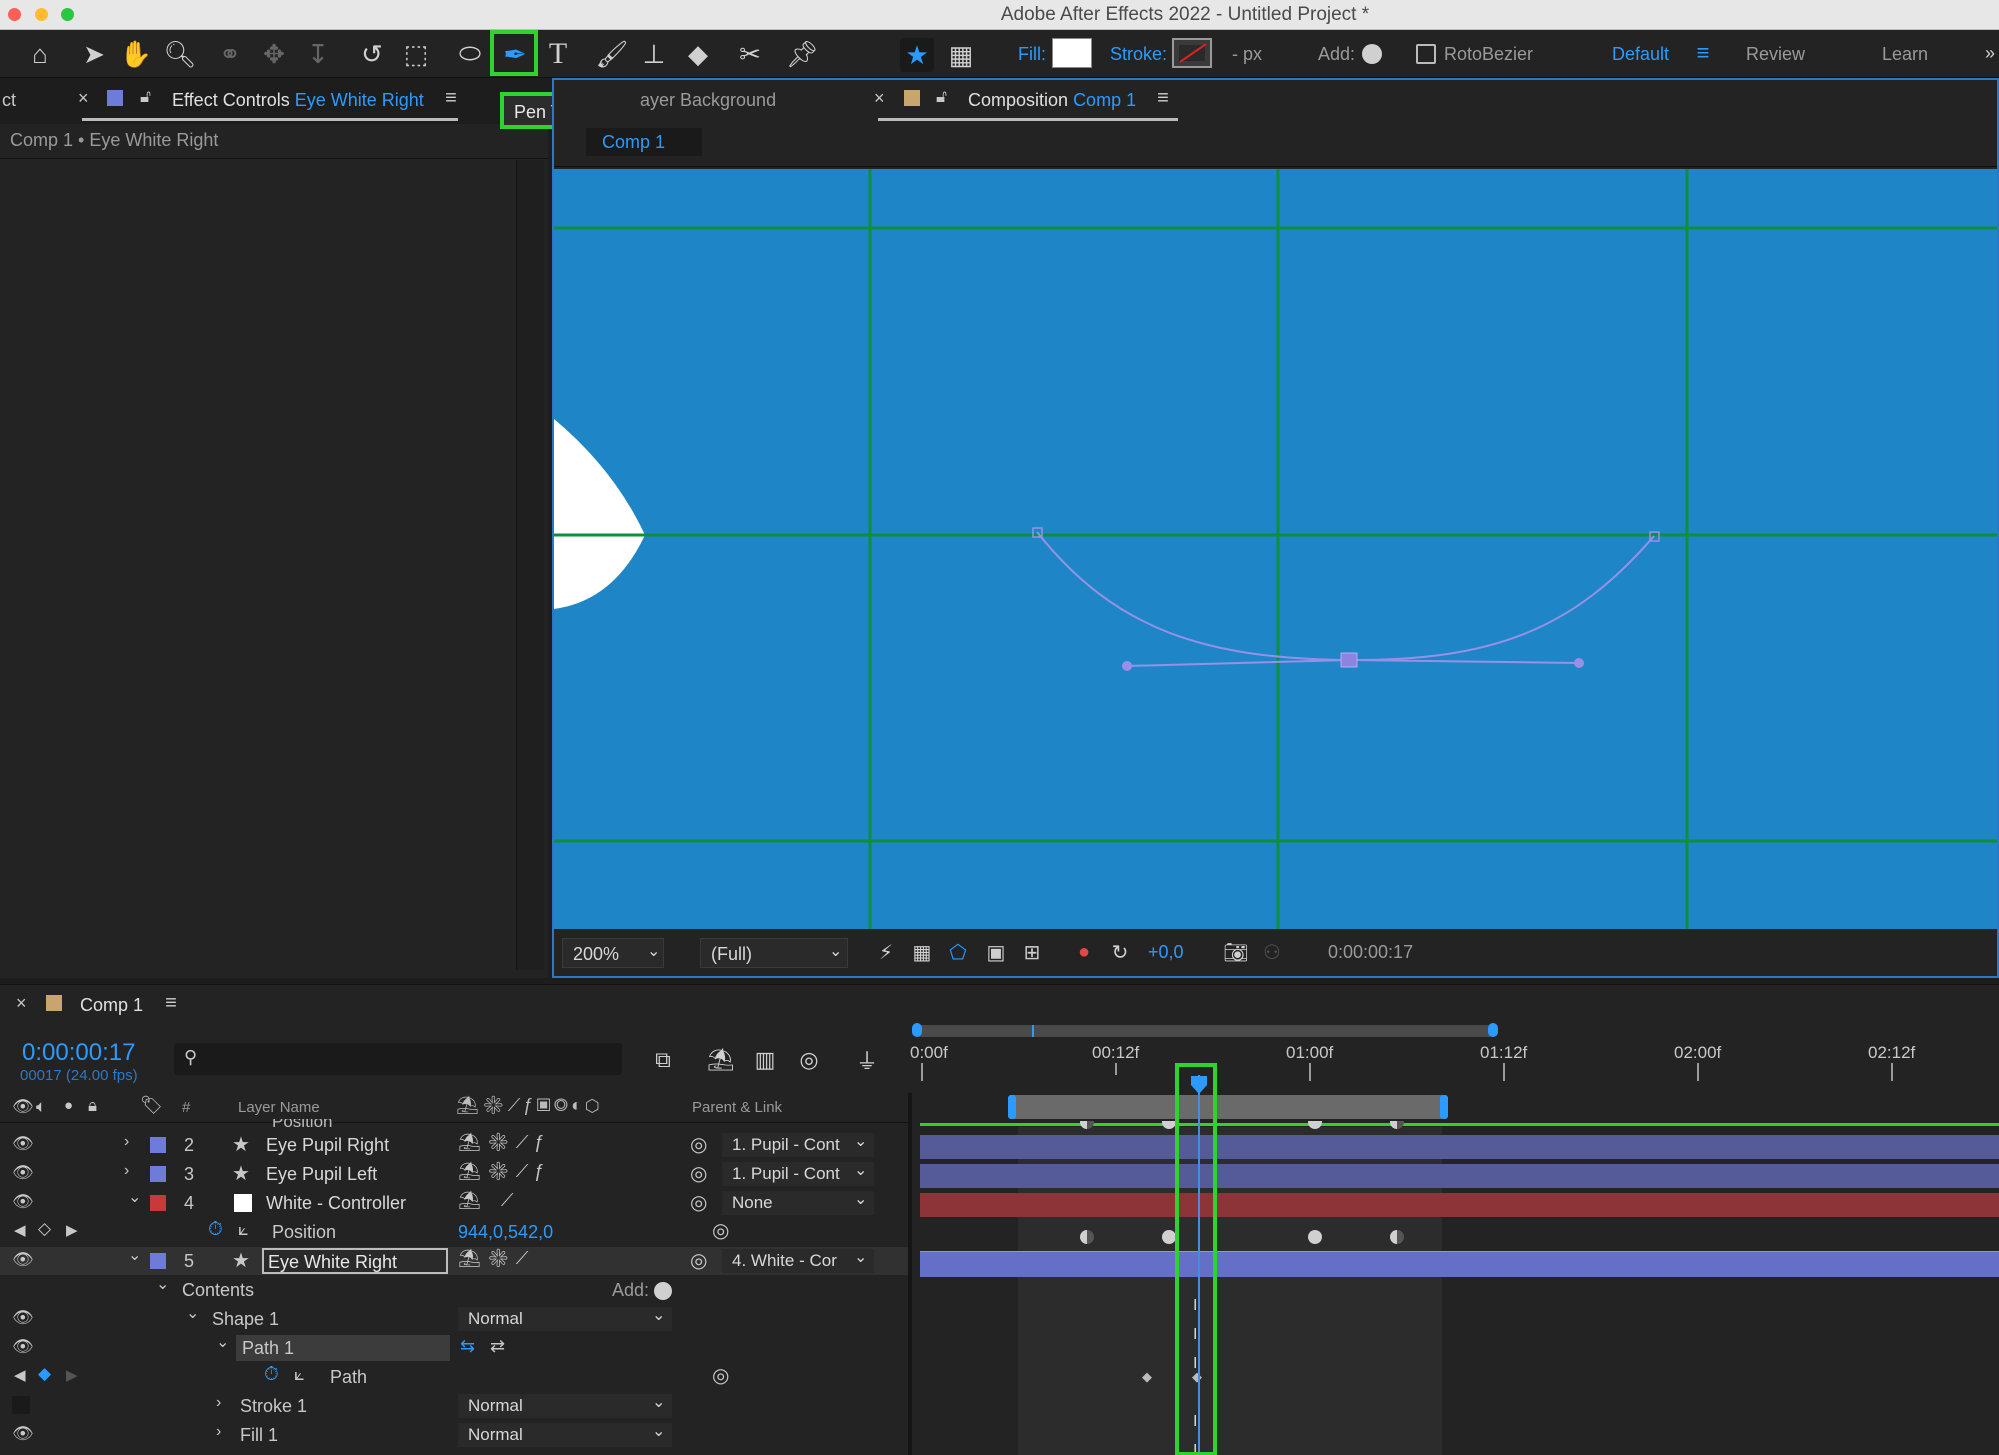 The image size is (1999, 1455). Describe the element at coordinates (111, 1005) in the screenshot. I see `timeline-tab: Comp 1` at that location.